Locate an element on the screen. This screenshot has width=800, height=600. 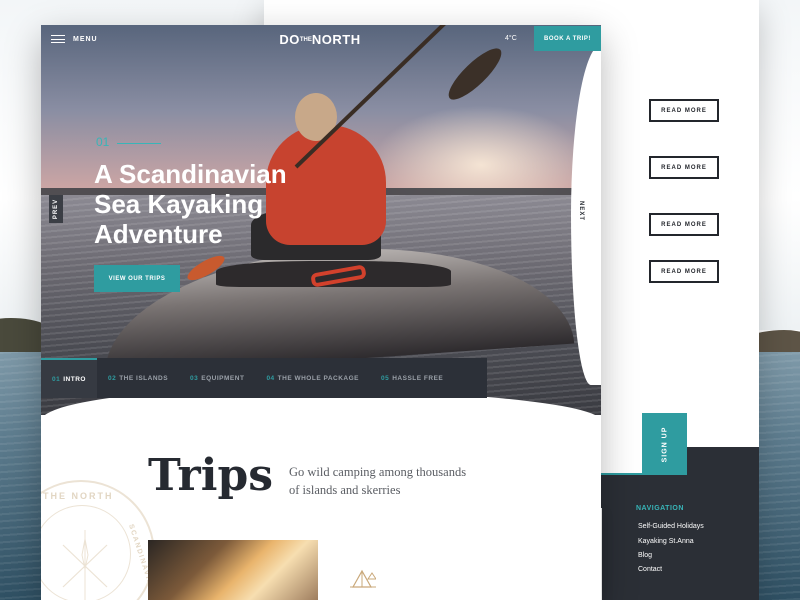
book-trip-button: BOOK A TRIP! is located at coordinates (567, 38).